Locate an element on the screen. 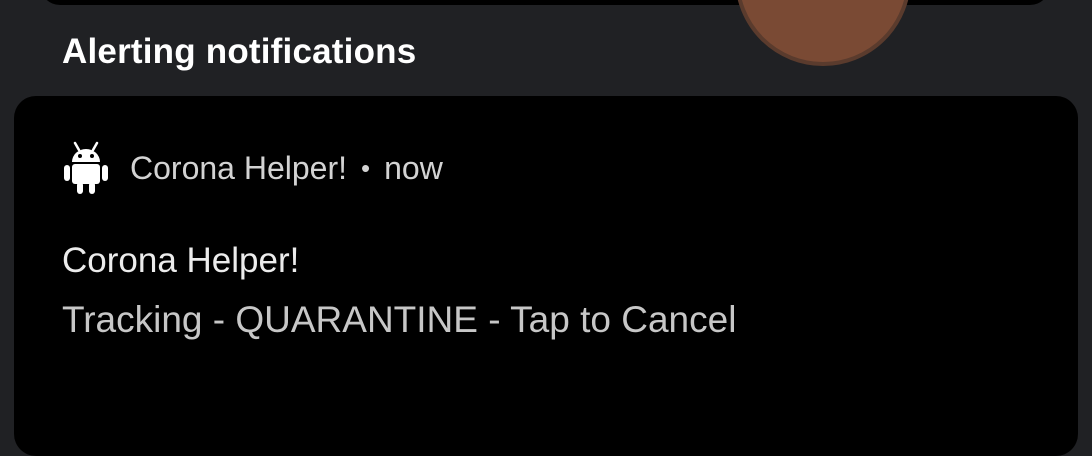  app-name: Corona Helper! is located at coordinates (238, 168).